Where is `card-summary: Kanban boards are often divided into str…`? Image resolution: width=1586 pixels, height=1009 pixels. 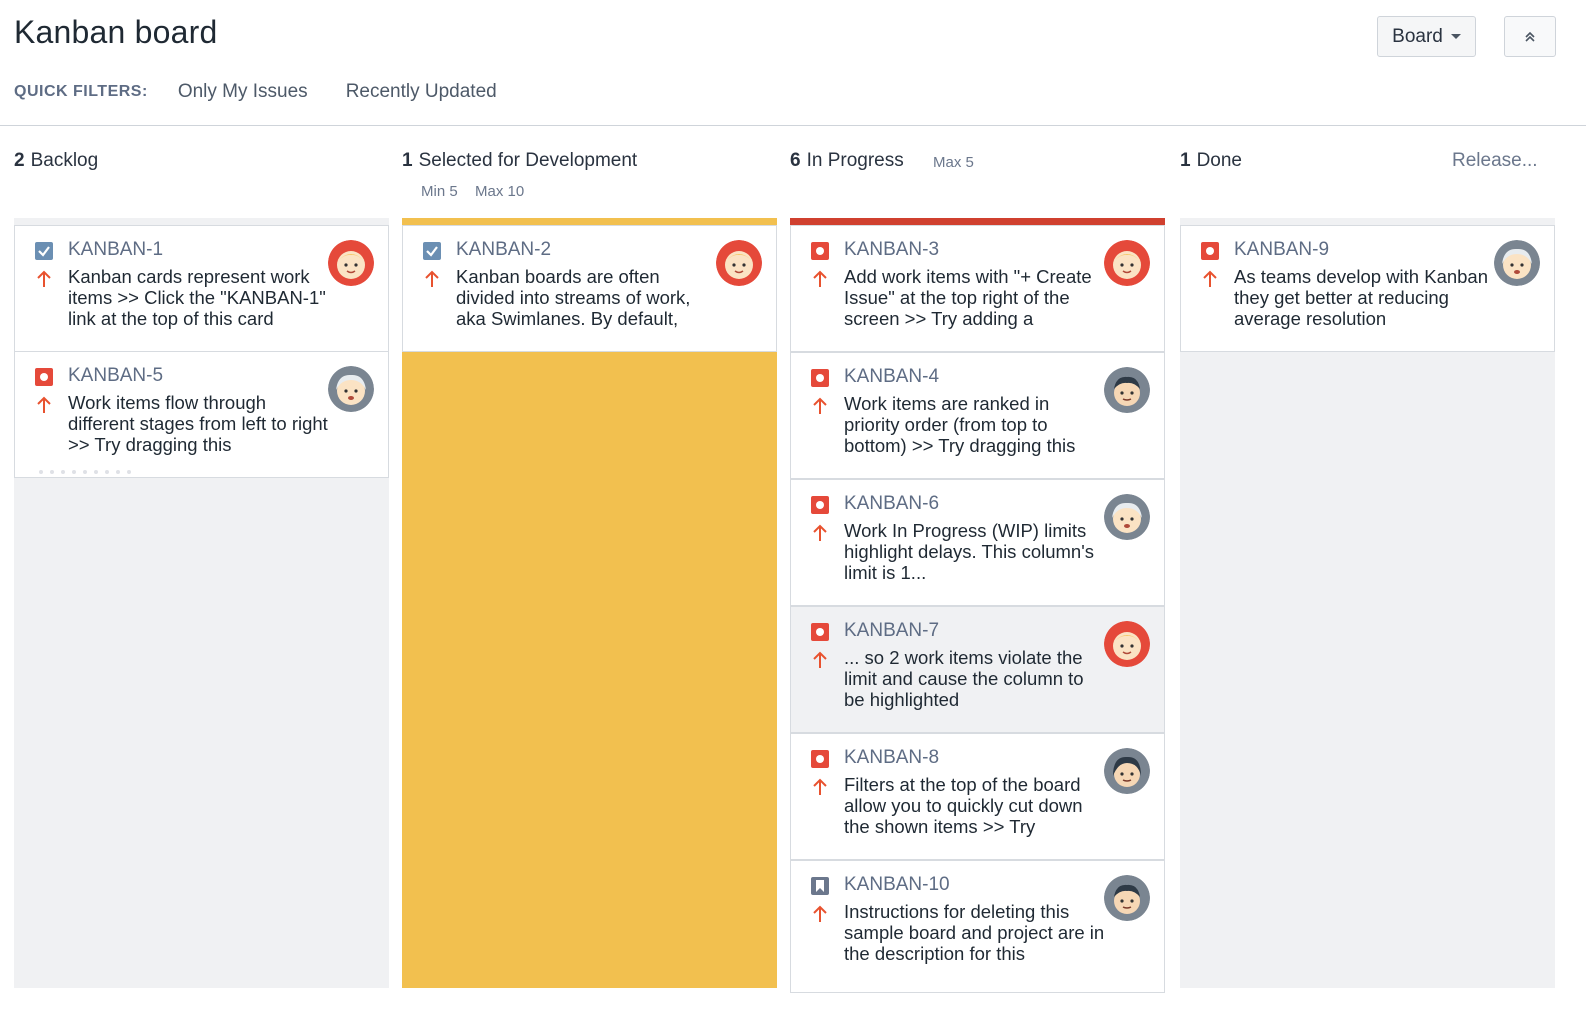 card-summary: Kanban boards are often divided into str… is located at coordinates (573, 297).